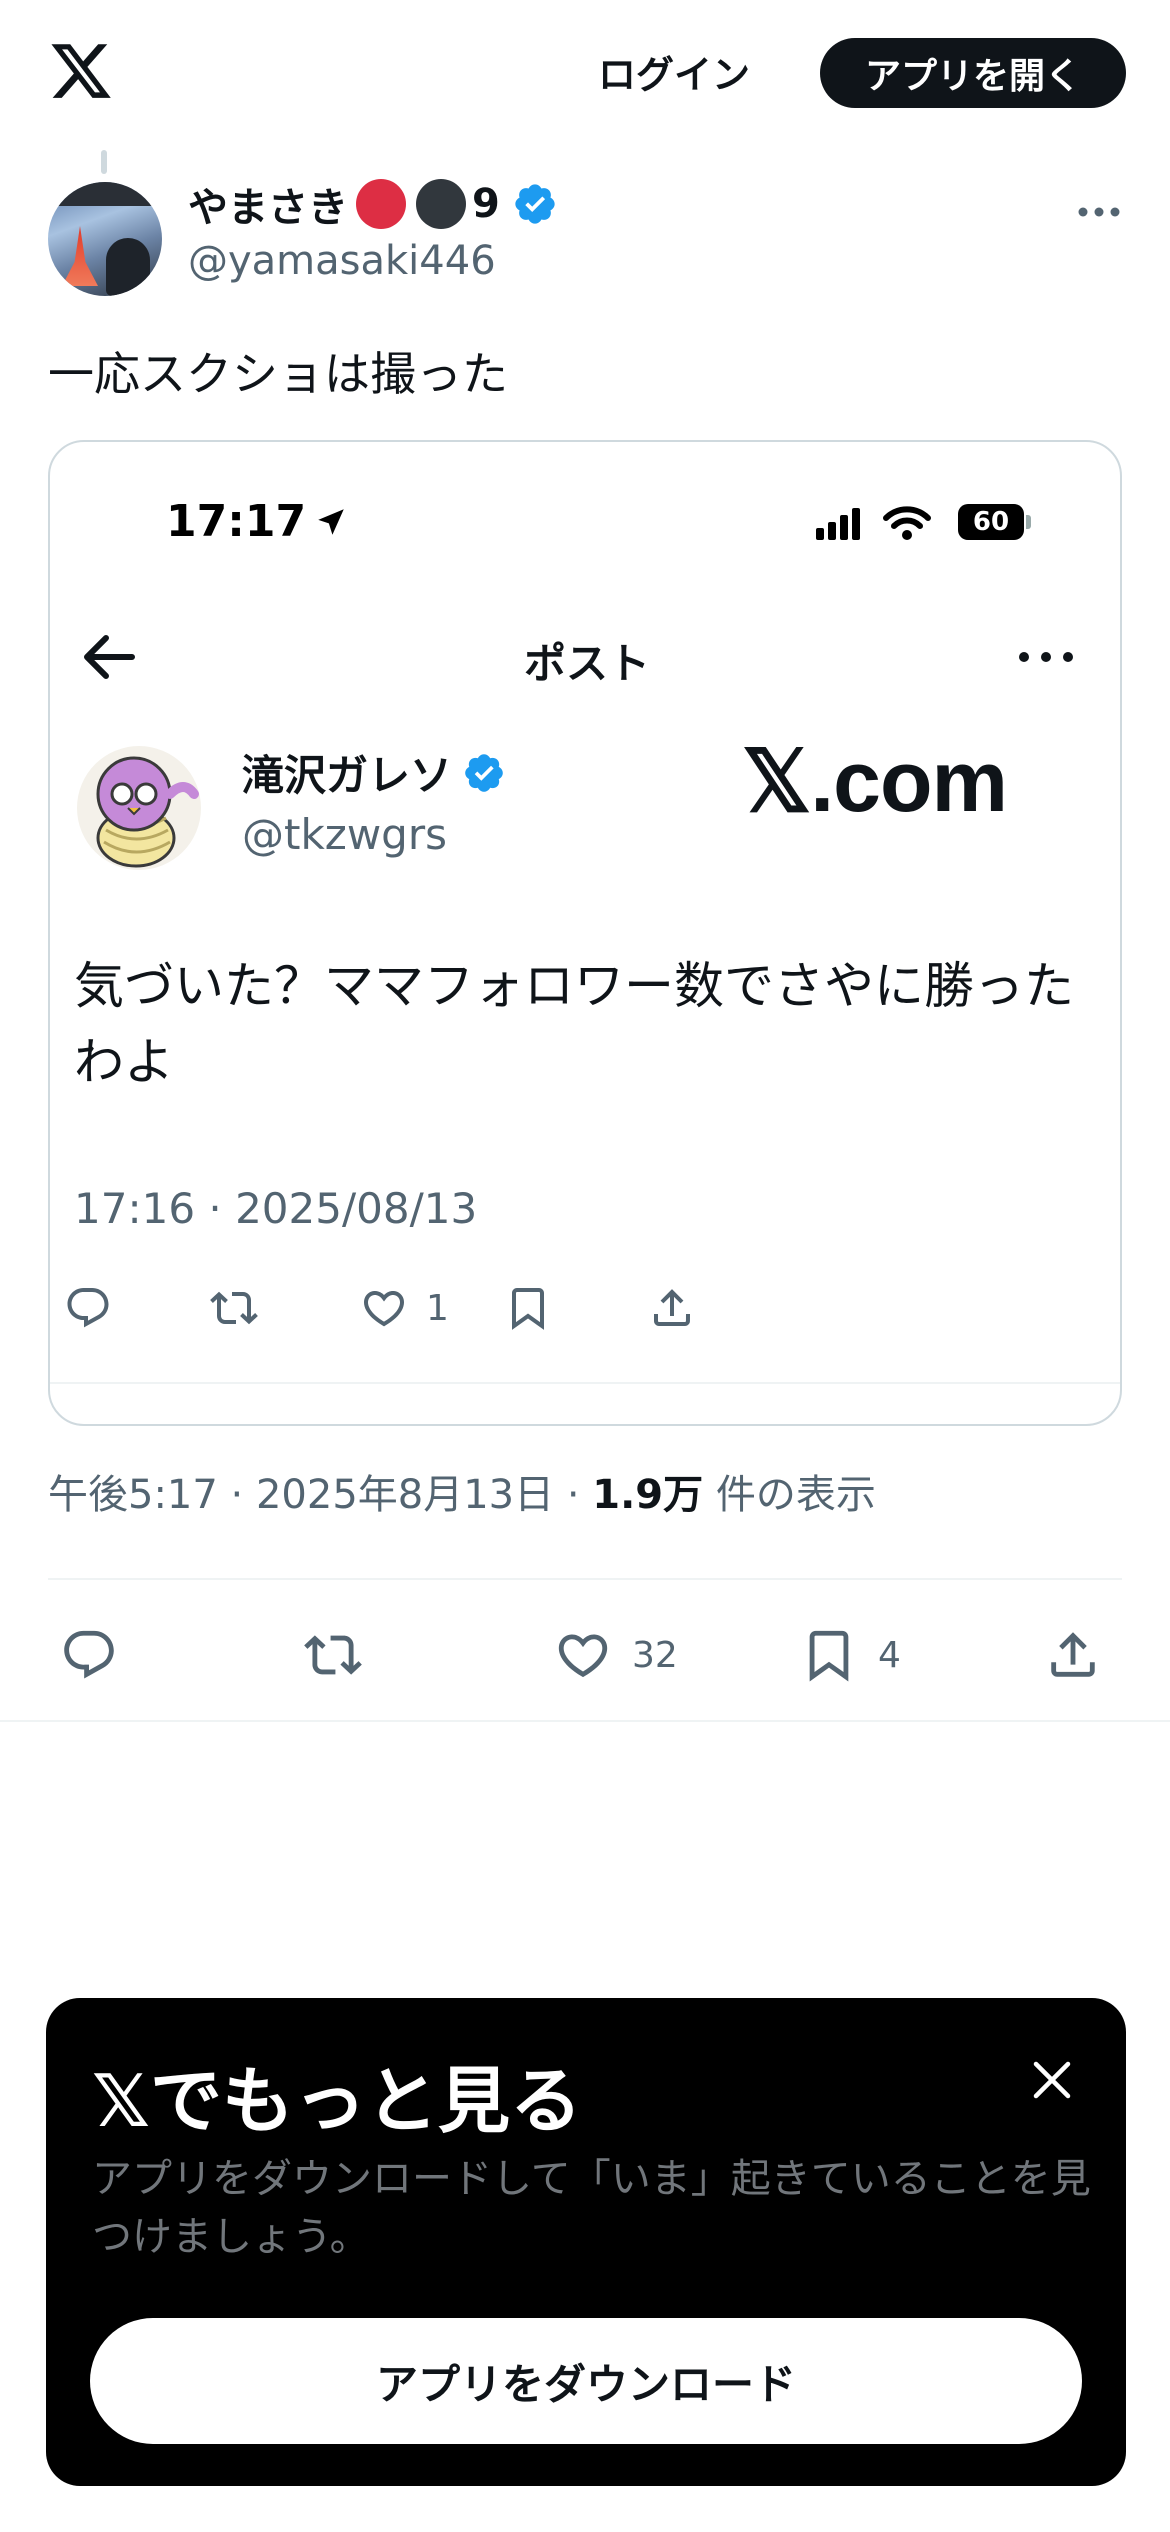 This screenshot has height=2532, width=1170. I want to click on screenshot-repost, so click(234, 1308).